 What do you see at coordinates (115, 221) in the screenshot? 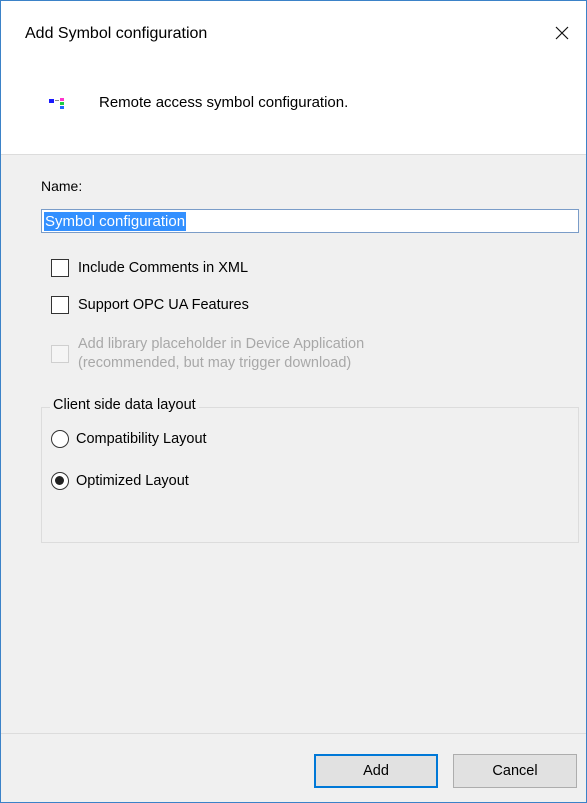
I see `name-input-value: Symbol configuration` at bounding box center [115, 221].